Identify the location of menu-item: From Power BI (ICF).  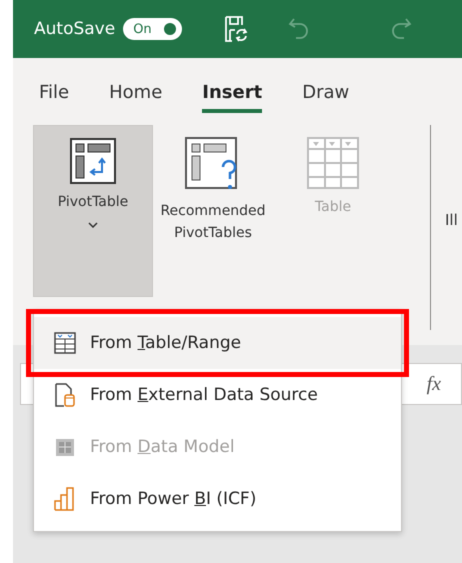
(217, 499).